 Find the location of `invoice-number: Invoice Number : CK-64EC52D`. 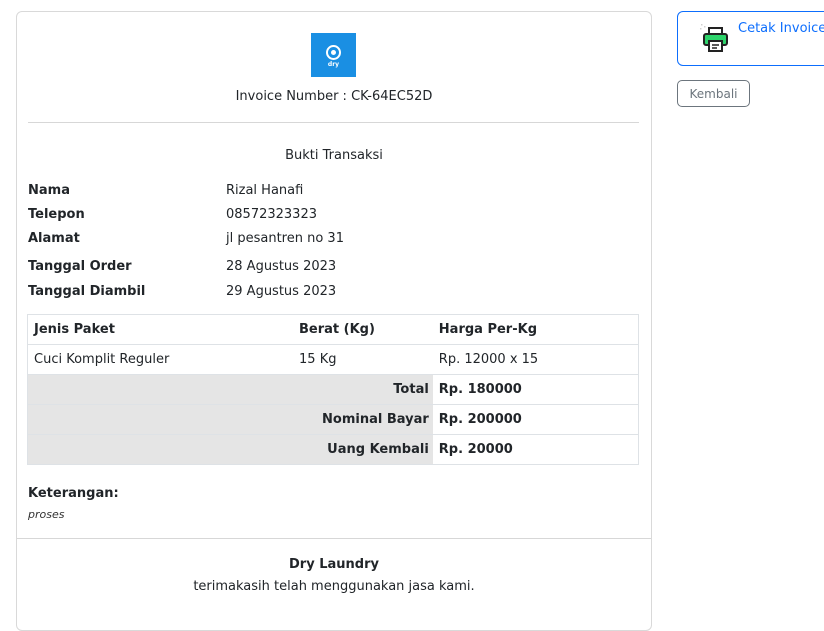

invoice-number: Invoice Number : CK-64EC52D is located at coordinates (334, 96).